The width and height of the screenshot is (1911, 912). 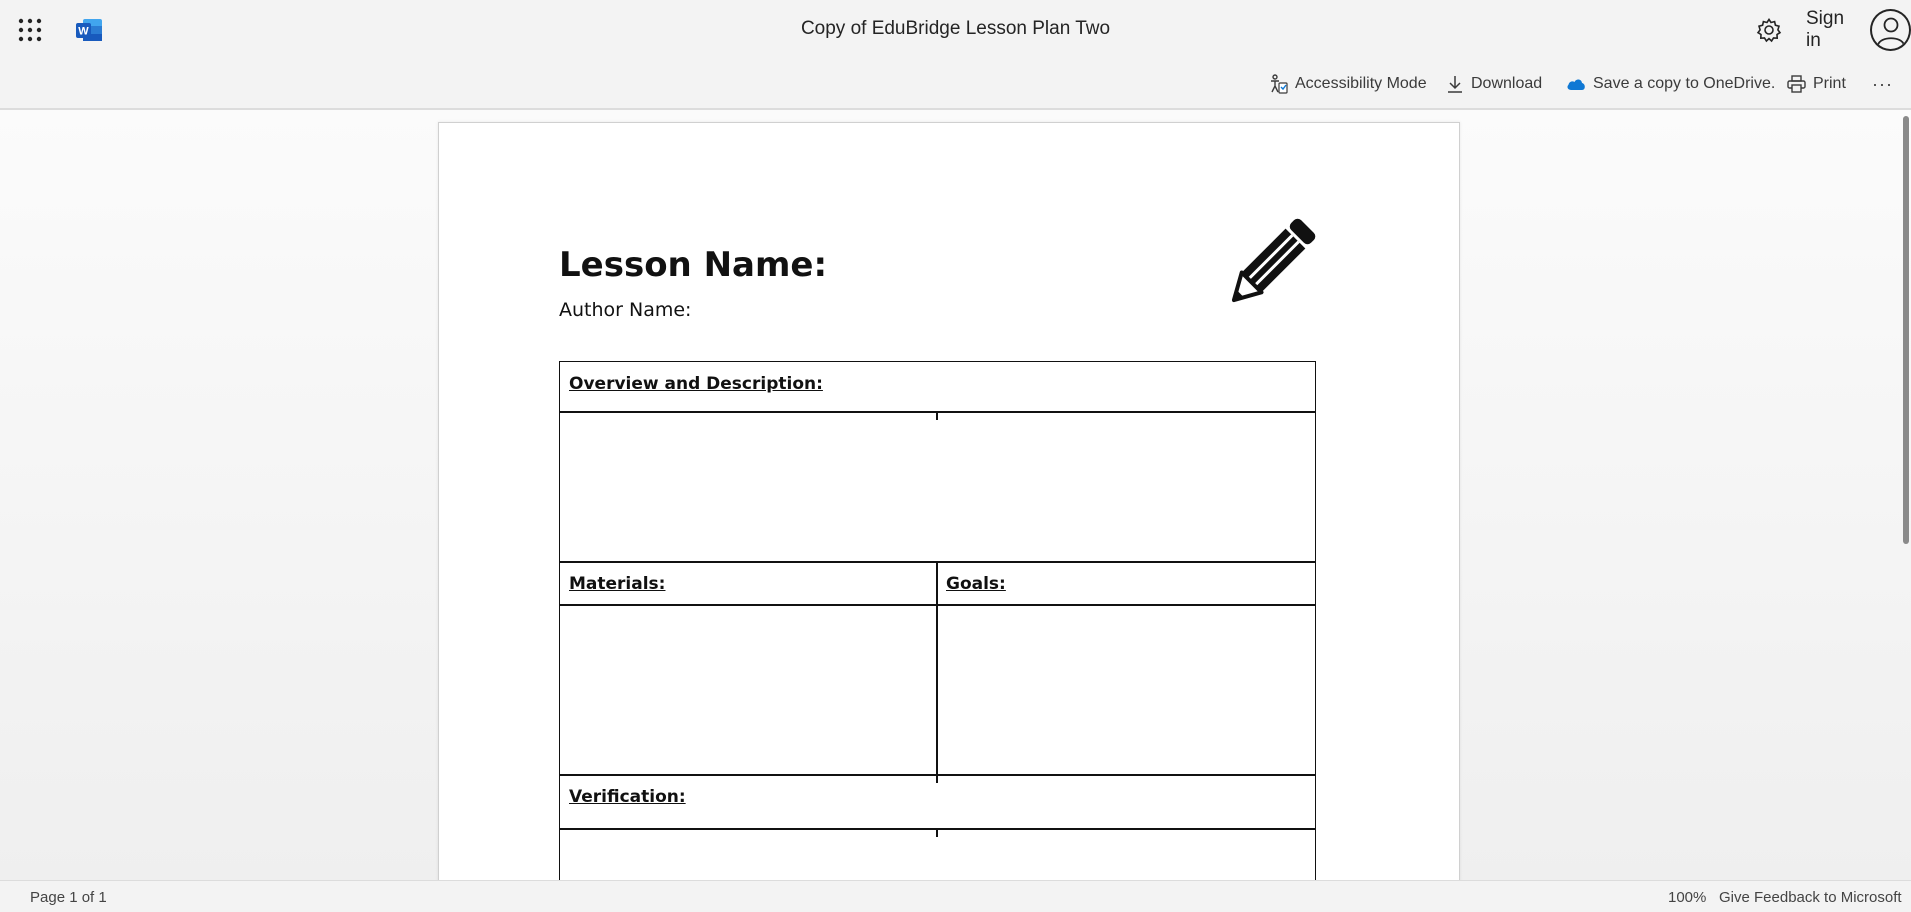 What do you see at coordinates (1769, 30) in the screenshot?
I see `gear-icon` at bounding box center [1769, 30].